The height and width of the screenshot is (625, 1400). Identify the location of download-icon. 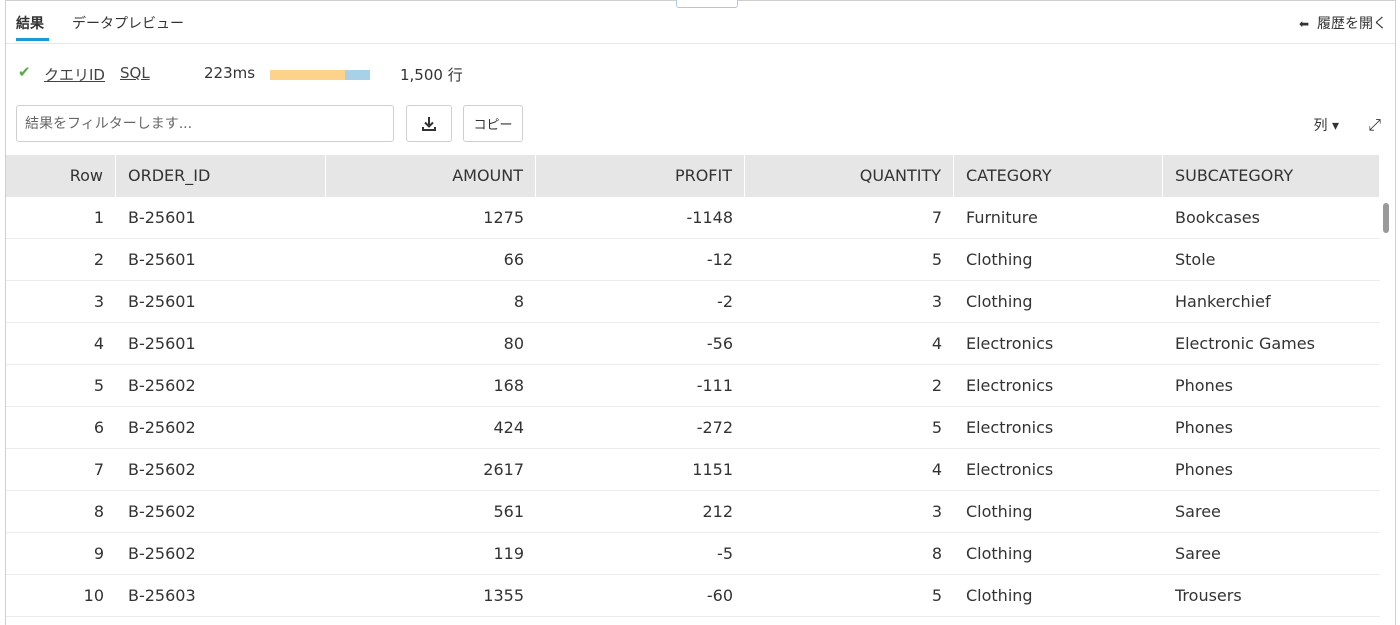
(429, 123).